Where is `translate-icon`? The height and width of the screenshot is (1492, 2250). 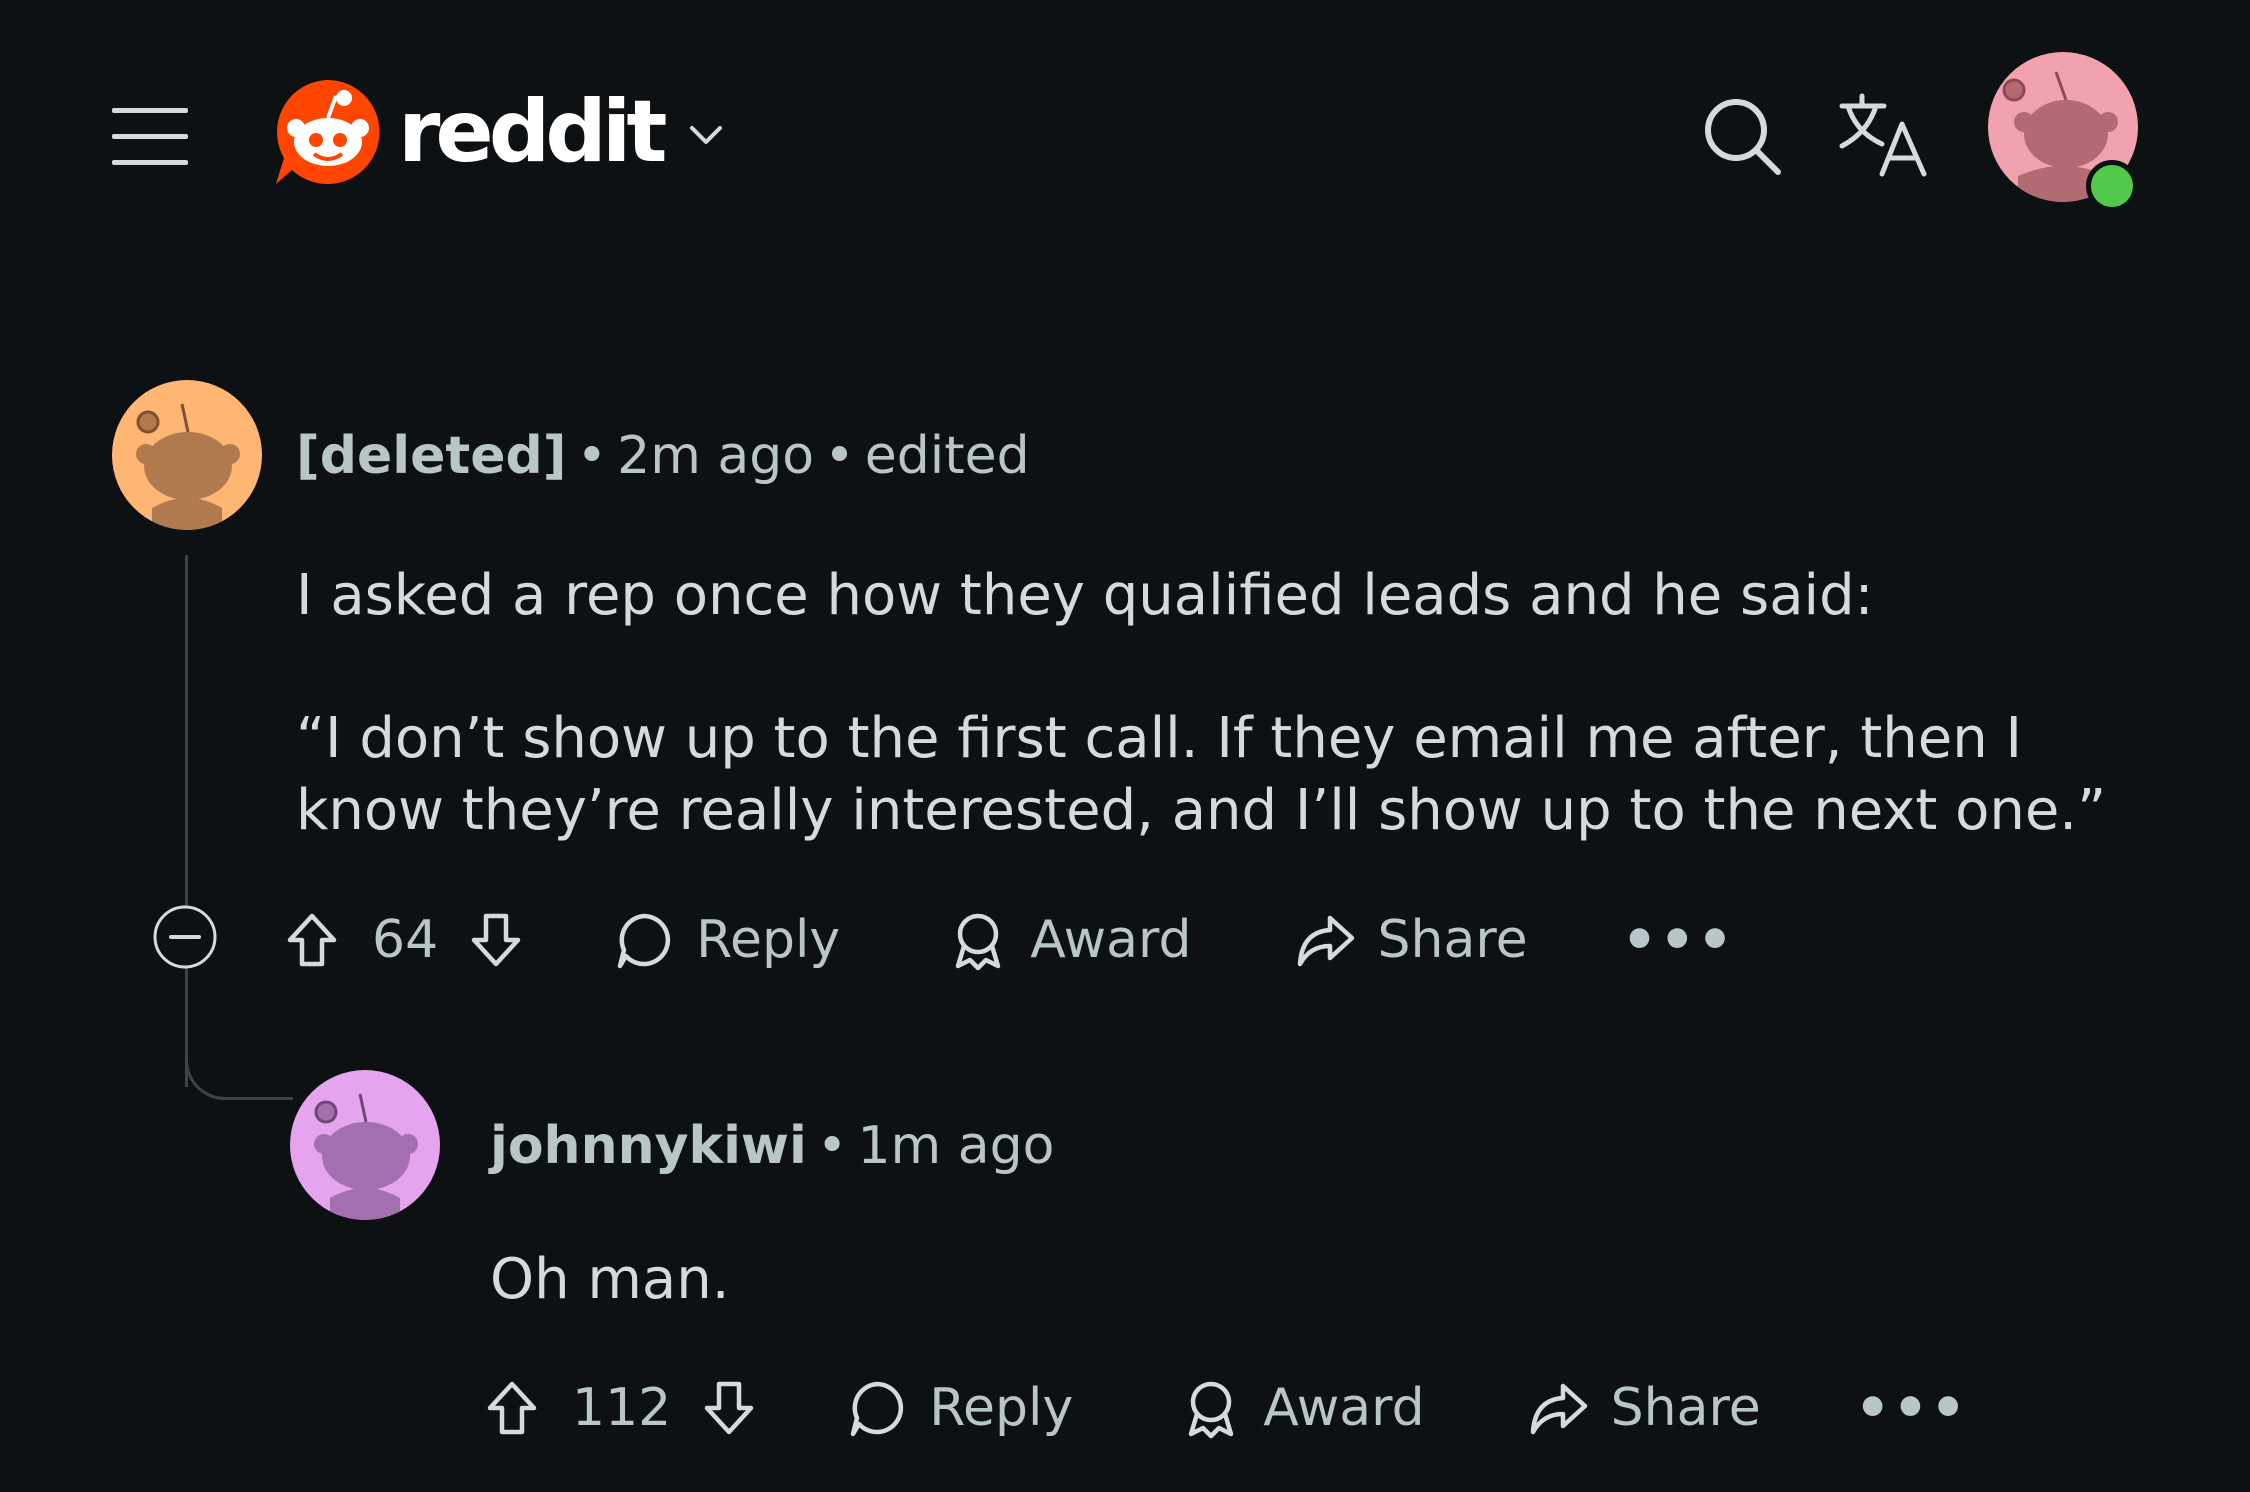
translate-icon is located at coordinates (1883, 134).